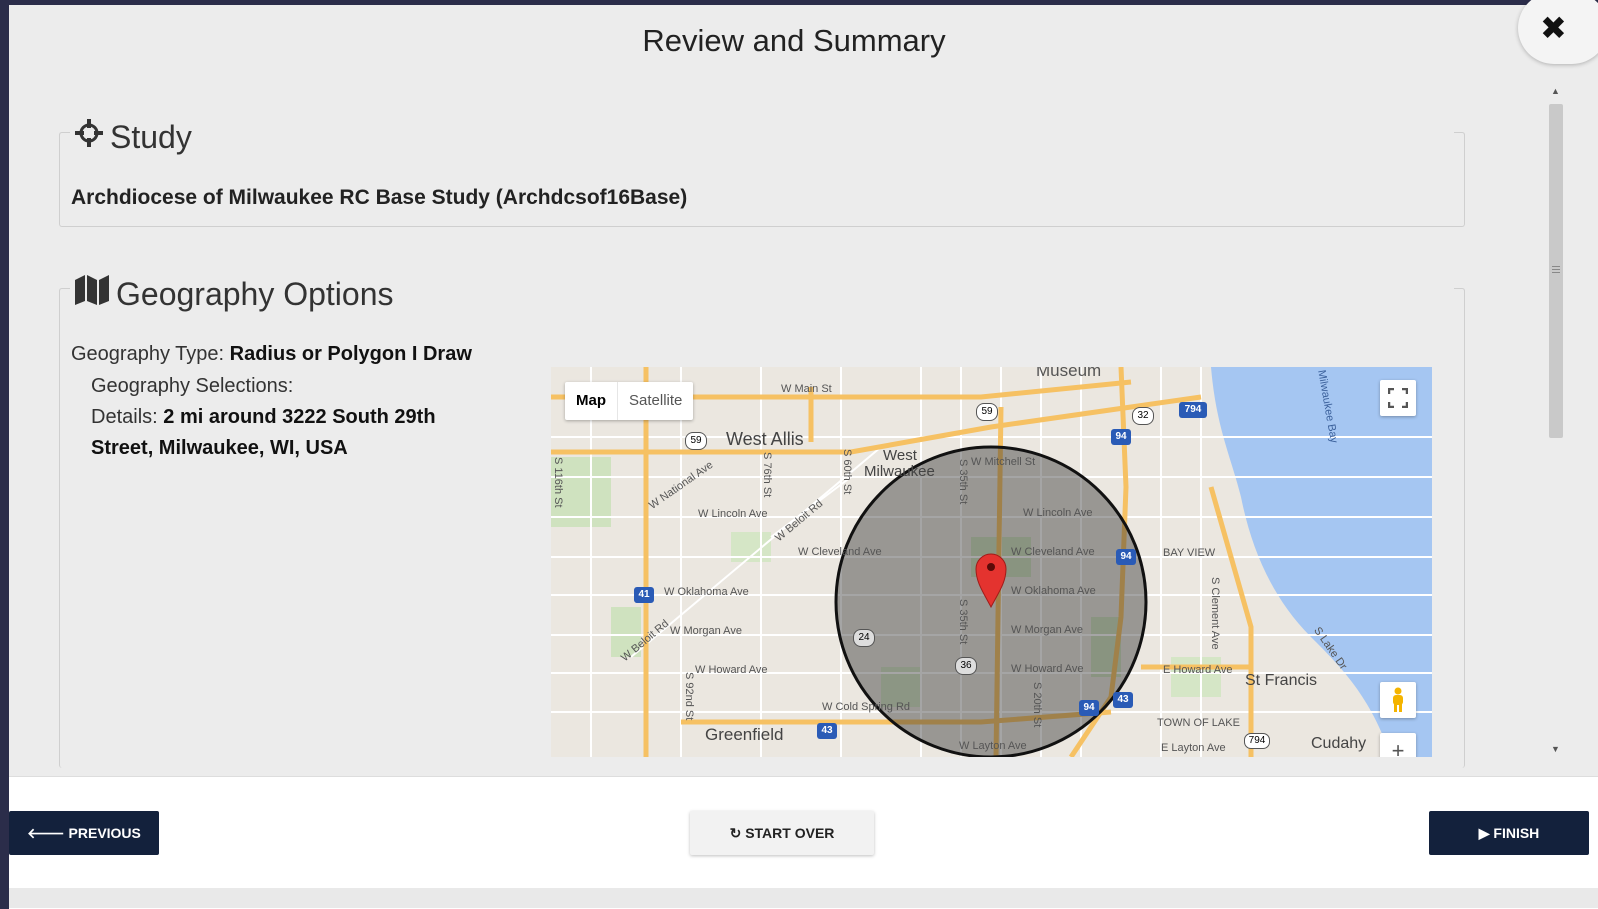 This screenshot has height=909, width=1598. Describe the element at coordinates (864, 638) in the screenshot. I see `highway-shield-24: 24` at that location.